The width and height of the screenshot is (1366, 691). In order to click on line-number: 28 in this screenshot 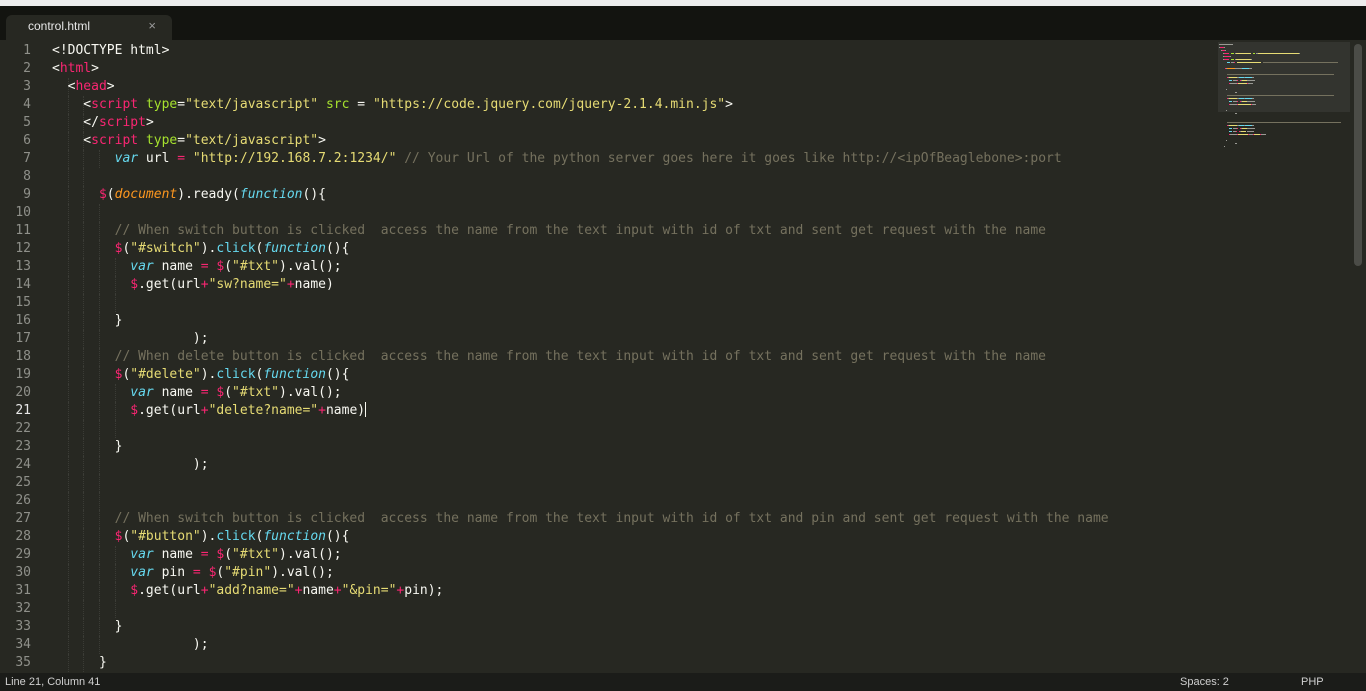, I will do `click(23, 536)`.